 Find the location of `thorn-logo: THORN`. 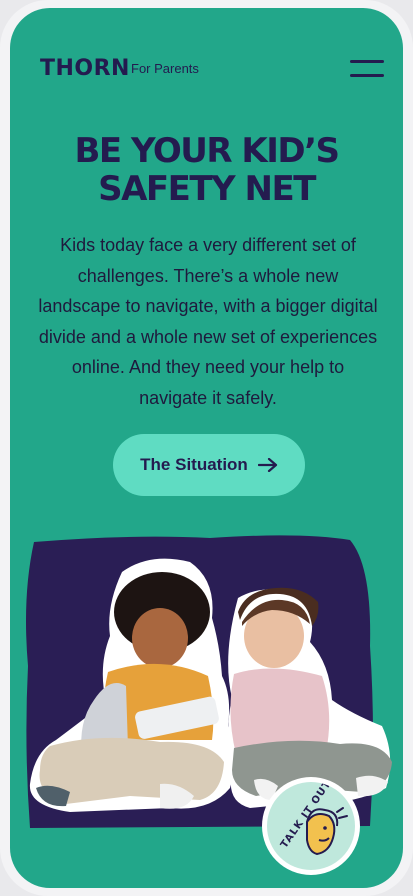

thorn-logo: THORN is located at coordinates (85, 68).